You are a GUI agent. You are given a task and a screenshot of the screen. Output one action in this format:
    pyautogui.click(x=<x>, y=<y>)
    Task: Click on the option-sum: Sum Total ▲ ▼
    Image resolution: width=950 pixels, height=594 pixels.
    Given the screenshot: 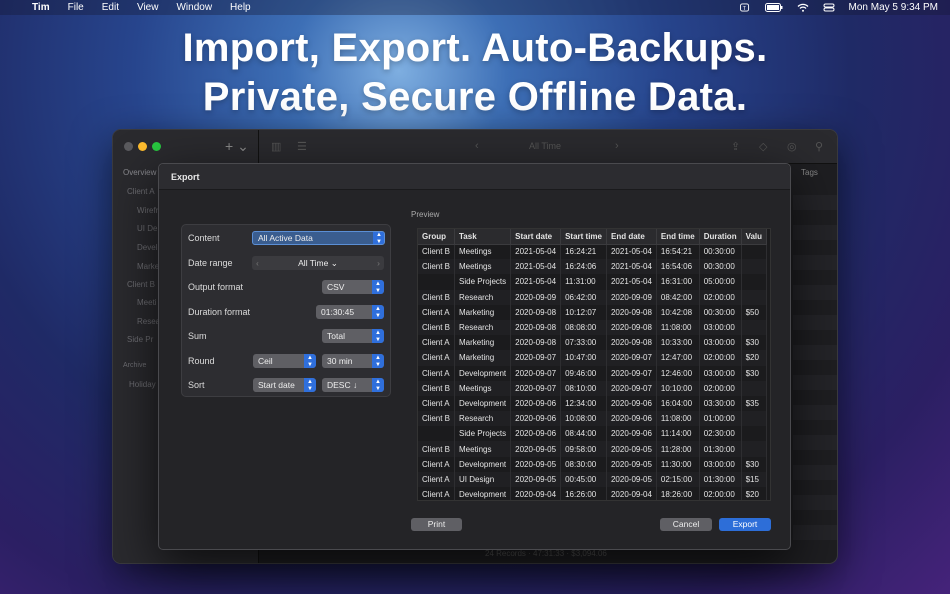 What is the action you would take?
    pyautogui.click(x=286, y=336)
    